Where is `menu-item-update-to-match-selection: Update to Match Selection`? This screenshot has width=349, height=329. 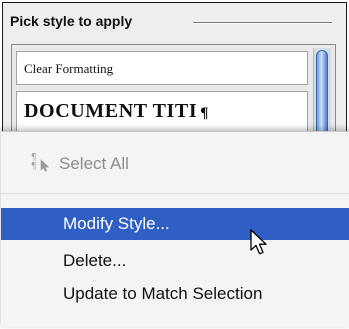
menu-item-update-to-match-selection: Update to Match Selection is located at coordinates (175, 294).